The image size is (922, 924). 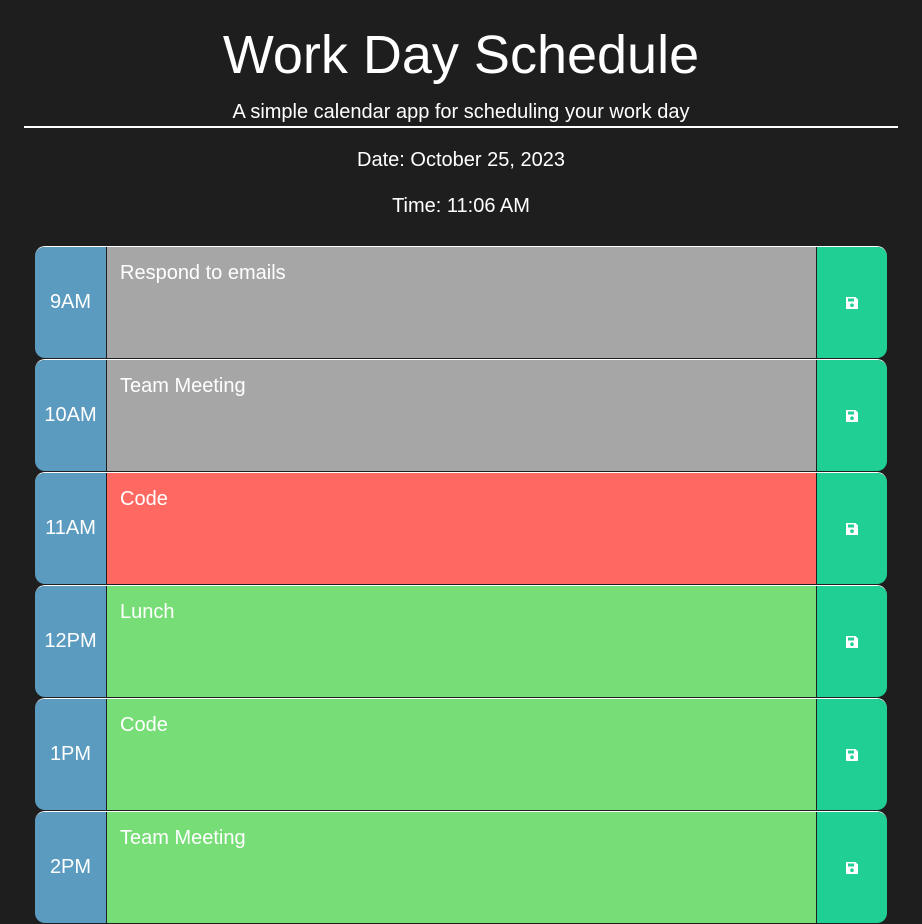 What do you see at coordinates (70, 754) in the screenshot?
I see `hour-label: 1PM` at bounding box center [70, 754].